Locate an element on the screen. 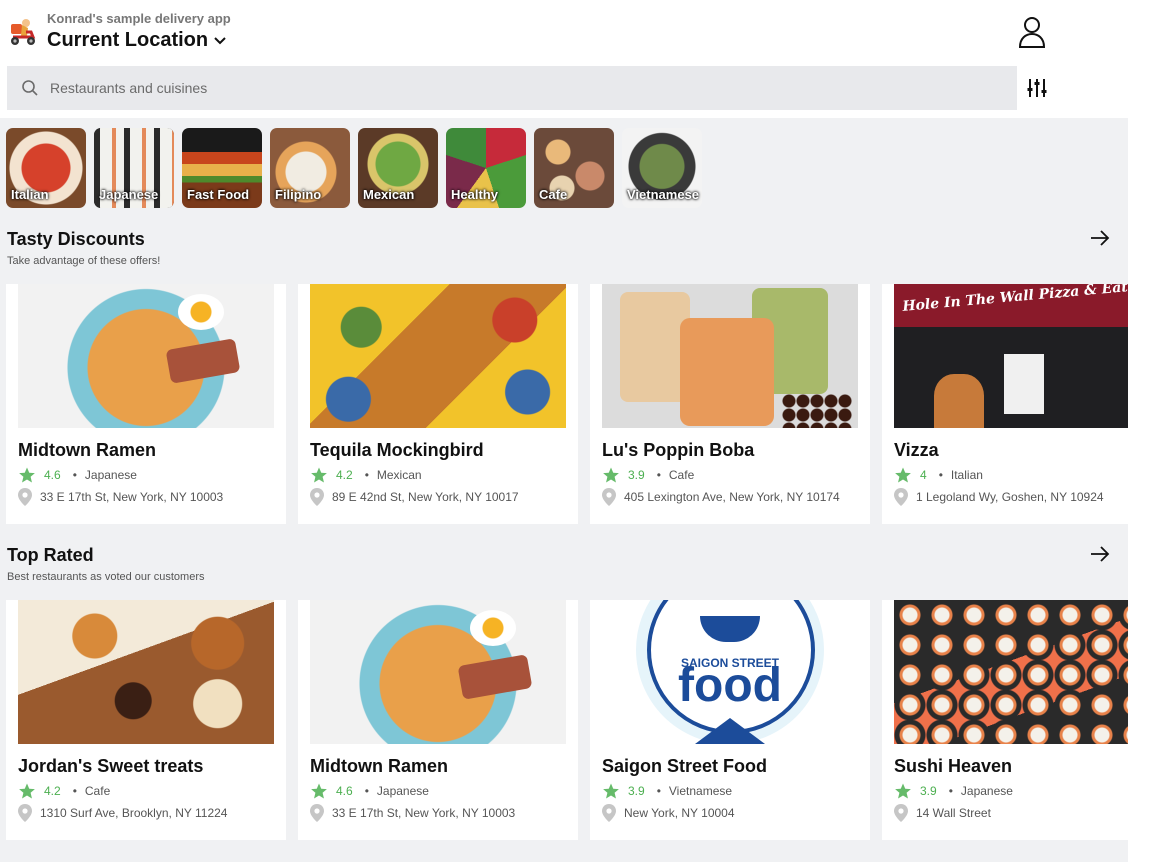  location-label: Current Location is located at coordinates (128, 40).